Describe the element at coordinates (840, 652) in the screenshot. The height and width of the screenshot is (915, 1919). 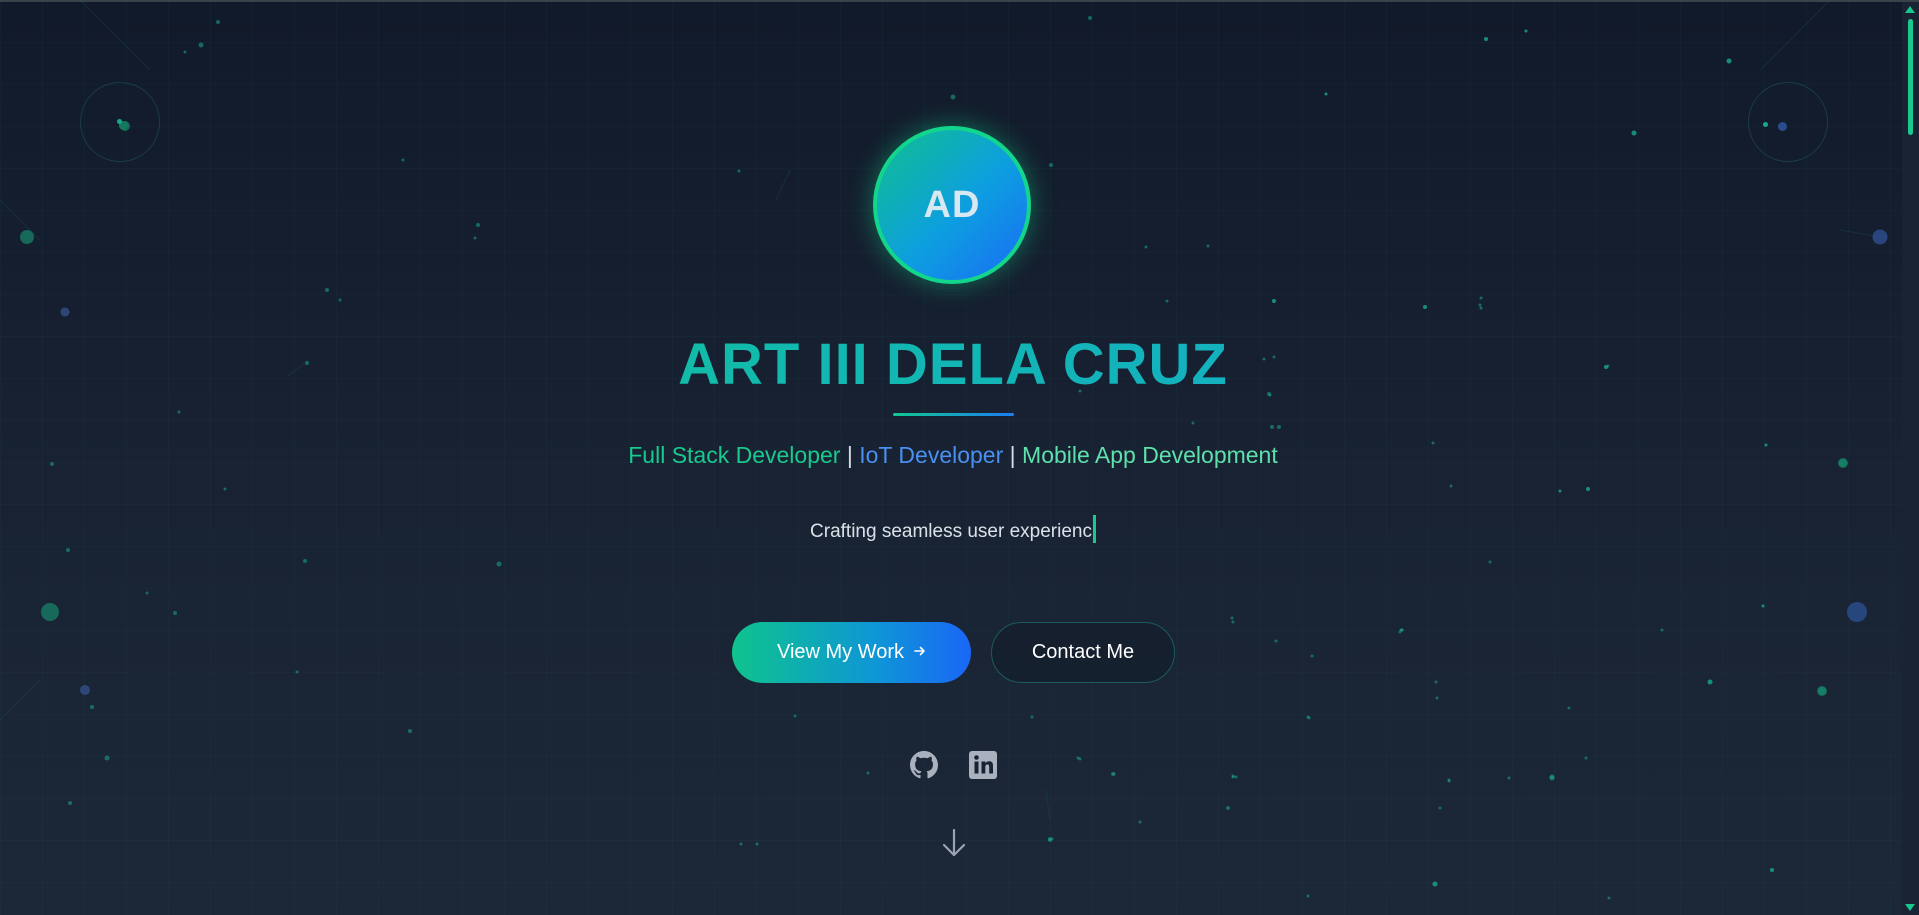
I see `view-my-work-label: View My Work` at that location.